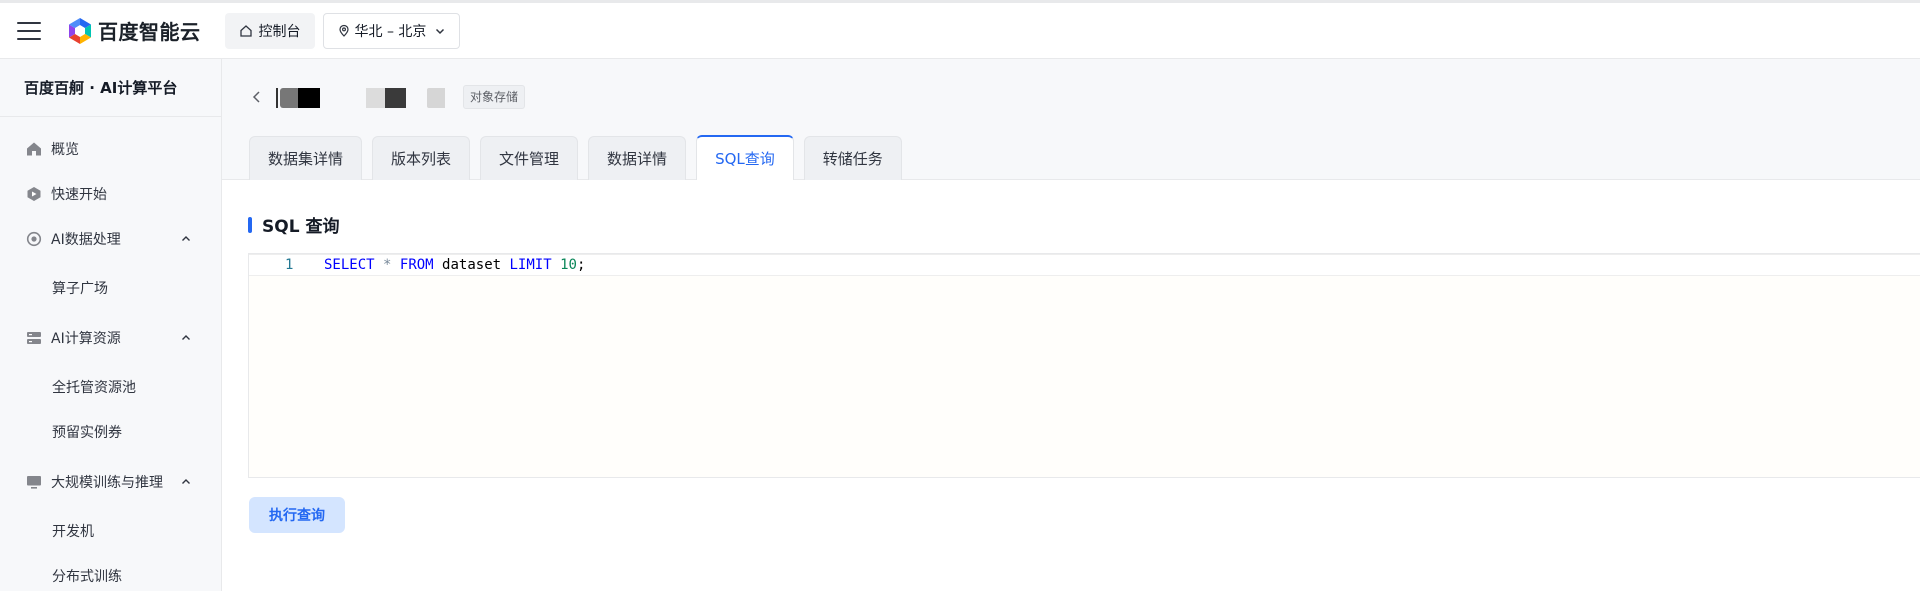  What do you see at coordinates (110, 194) in the screenshot?
I see `sidebar-item-quick-start: 快速开始` at bounding box center [110, 194].